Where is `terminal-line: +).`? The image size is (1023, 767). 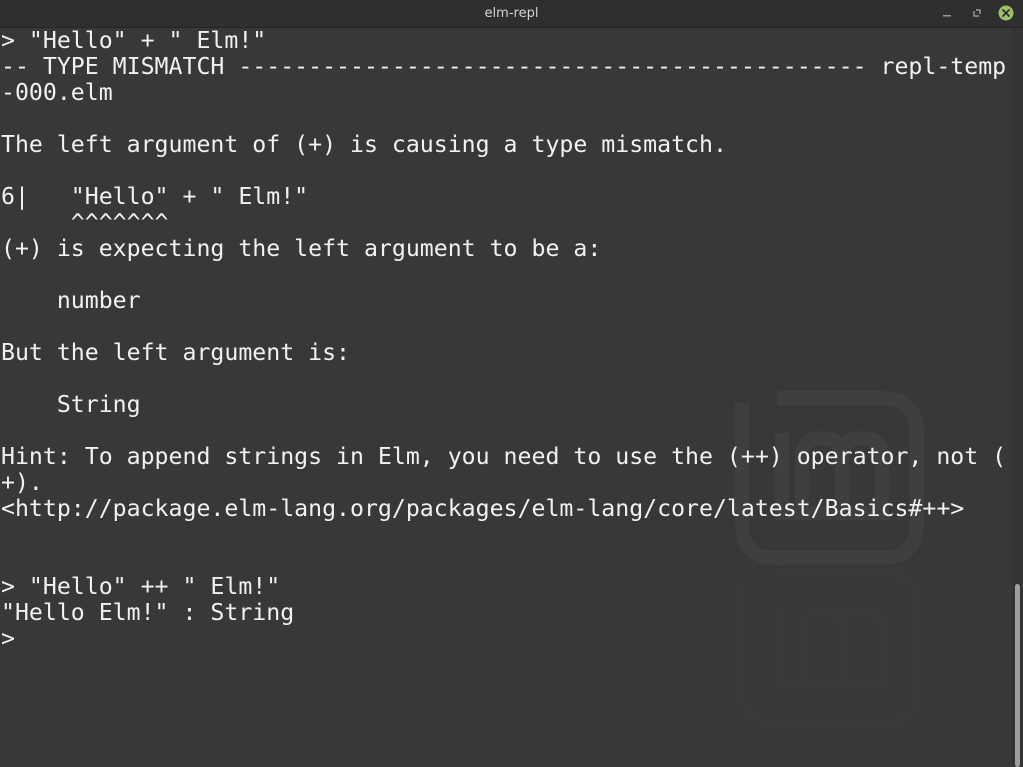 terminal-line: +). is located at coordinates (22, 482).